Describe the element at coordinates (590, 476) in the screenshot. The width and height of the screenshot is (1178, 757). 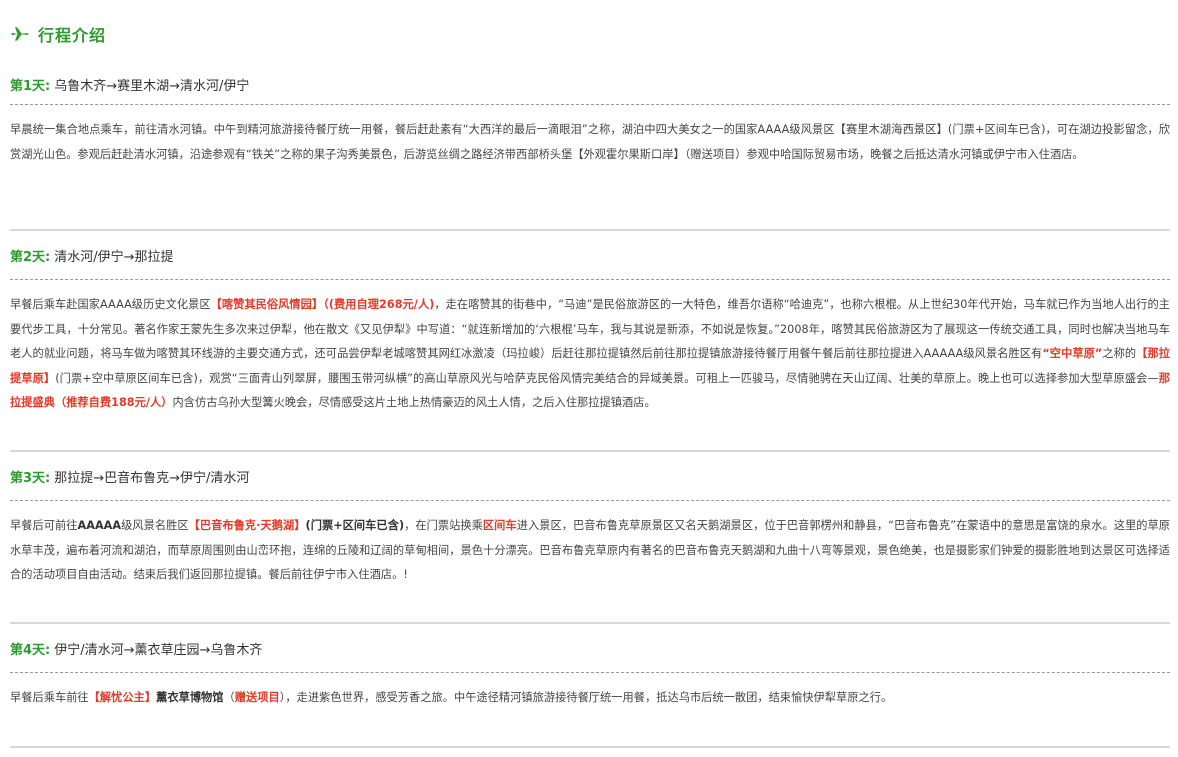
I see `day-3-heading: 第3天: 那拉提→巴音布鲁克→伊宁/清水河` at that location.